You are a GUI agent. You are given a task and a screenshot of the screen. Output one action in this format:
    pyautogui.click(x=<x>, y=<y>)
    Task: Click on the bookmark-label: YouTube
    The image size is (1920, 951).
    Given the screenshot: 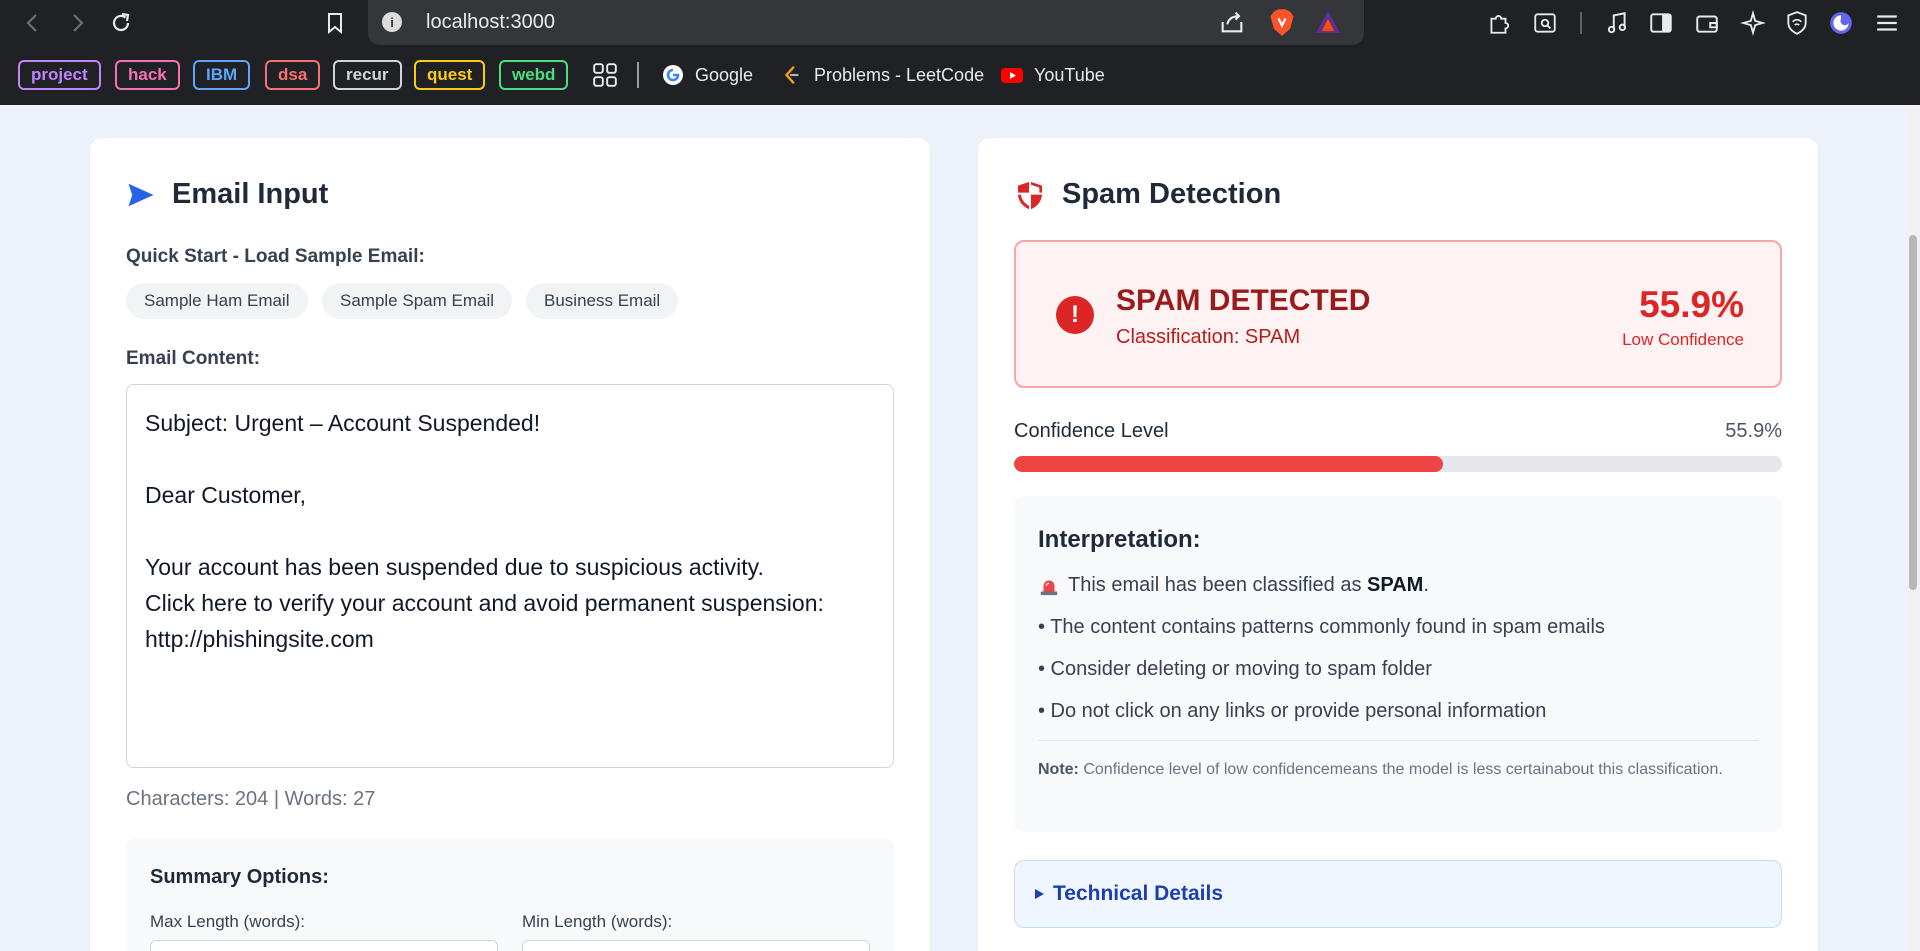 What is the action you would take?
    pyautogui.click(x=1069, y=74)
    